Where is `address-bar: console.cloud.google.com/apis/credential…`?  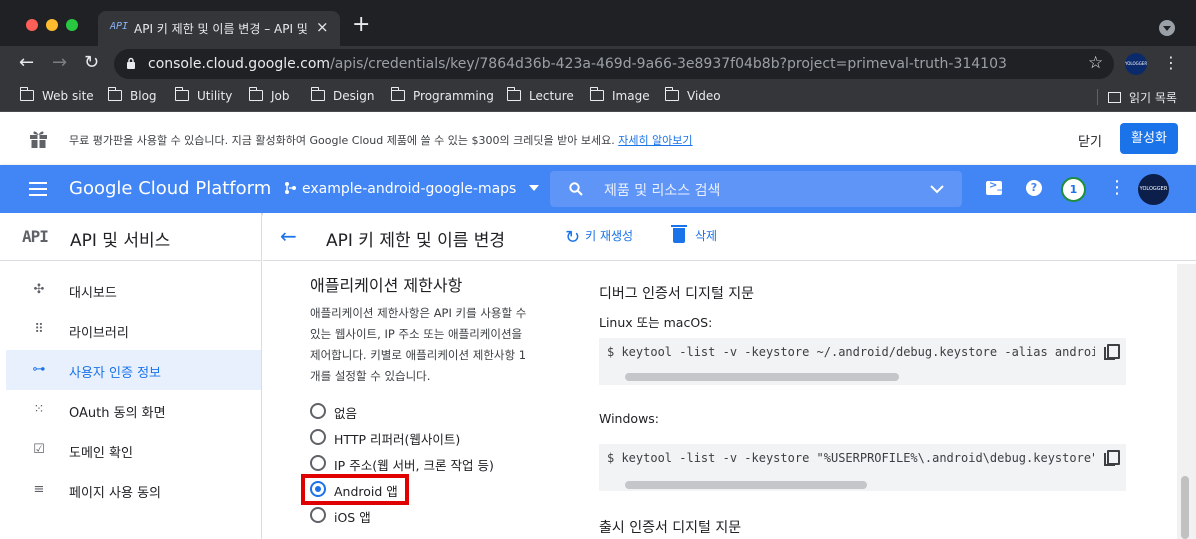
address-bar: console.cloud.google.com/apis/credential… is located at coordinates (614, 64).